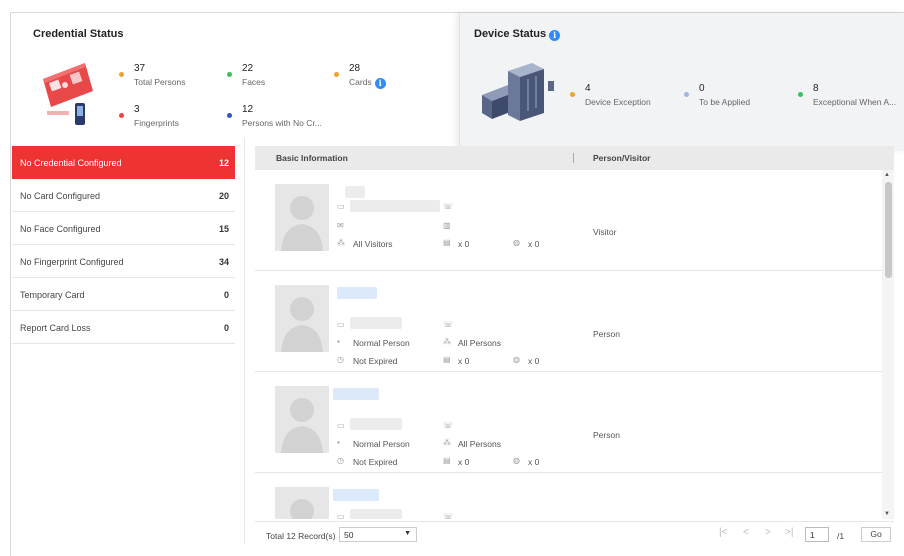 The width and height of the screenshot is (904, 556). I want to click on filter-item-label: No Credential Configured, so click(71, 163).